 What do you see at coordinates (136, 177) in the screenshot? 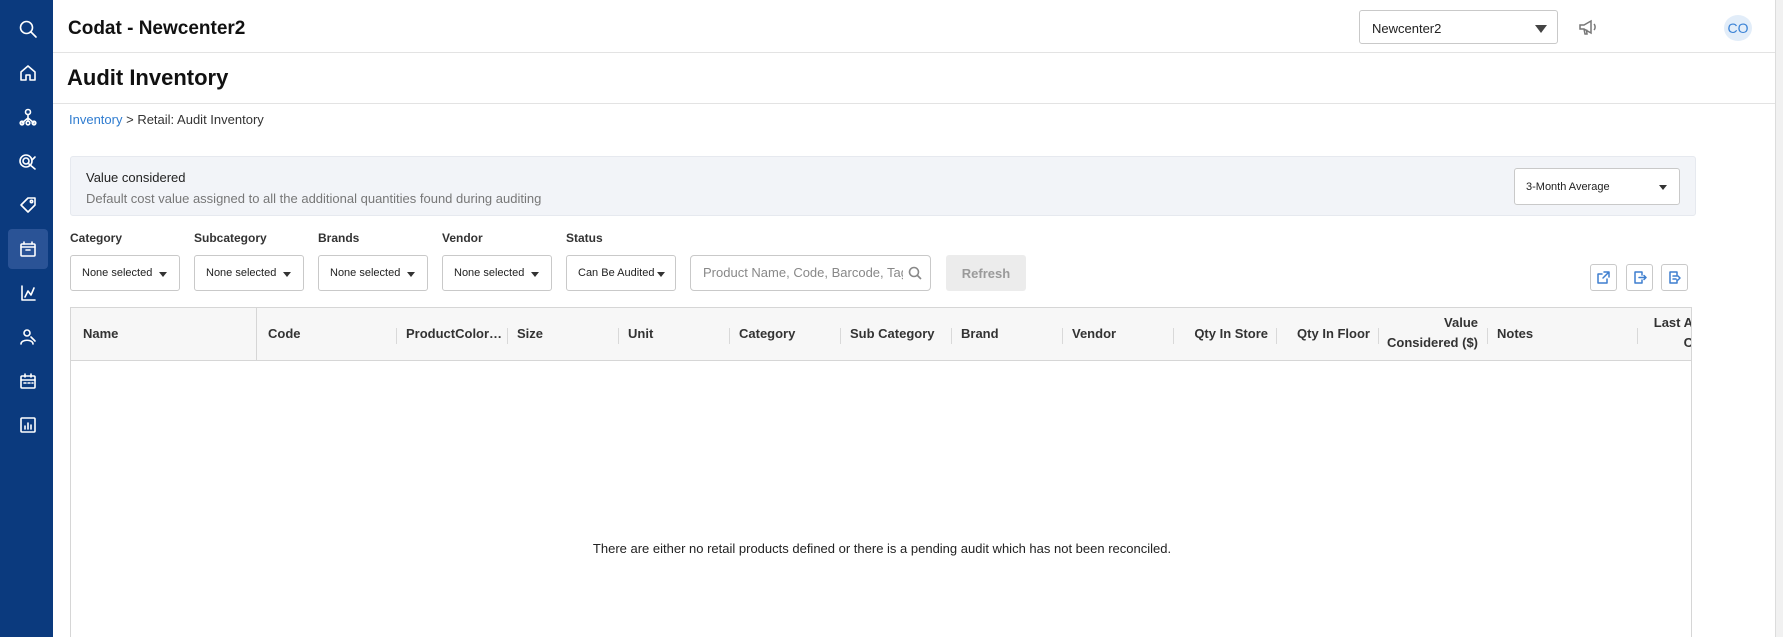
I see `value-considered-title: Value considered` at bounding box center [136, 177].